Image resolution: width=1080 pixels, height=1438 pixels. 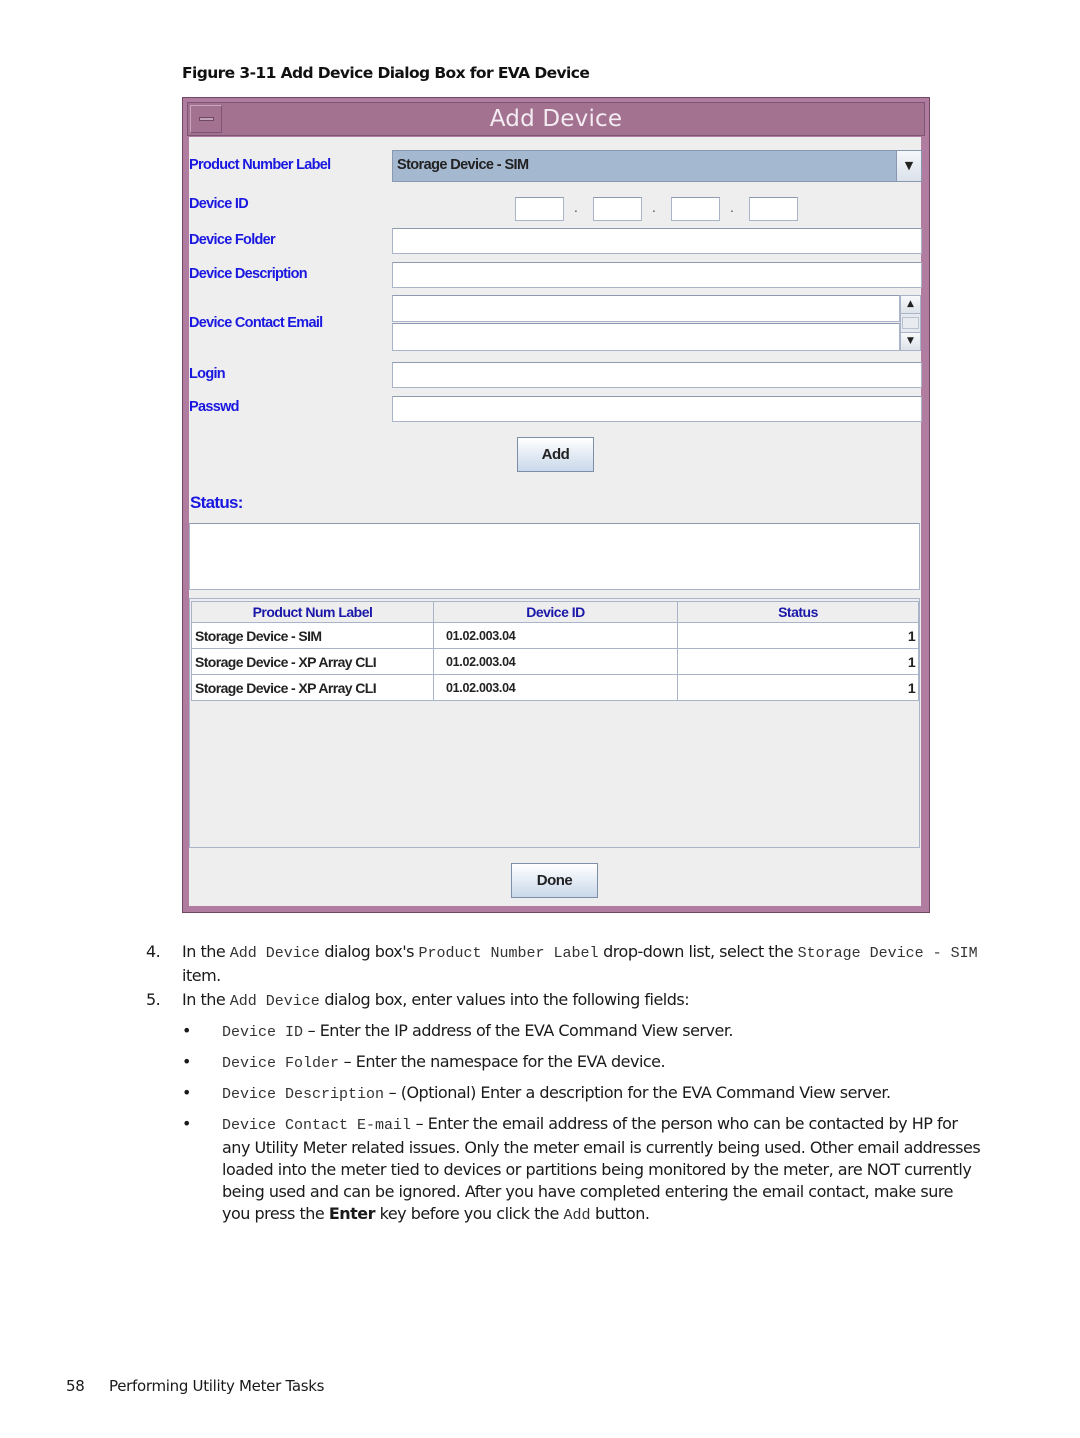 What do you see at coordinates (303, 1094) in the screenshot?
I see `ui-term: Device Description` at bounding box center [303, 1094].